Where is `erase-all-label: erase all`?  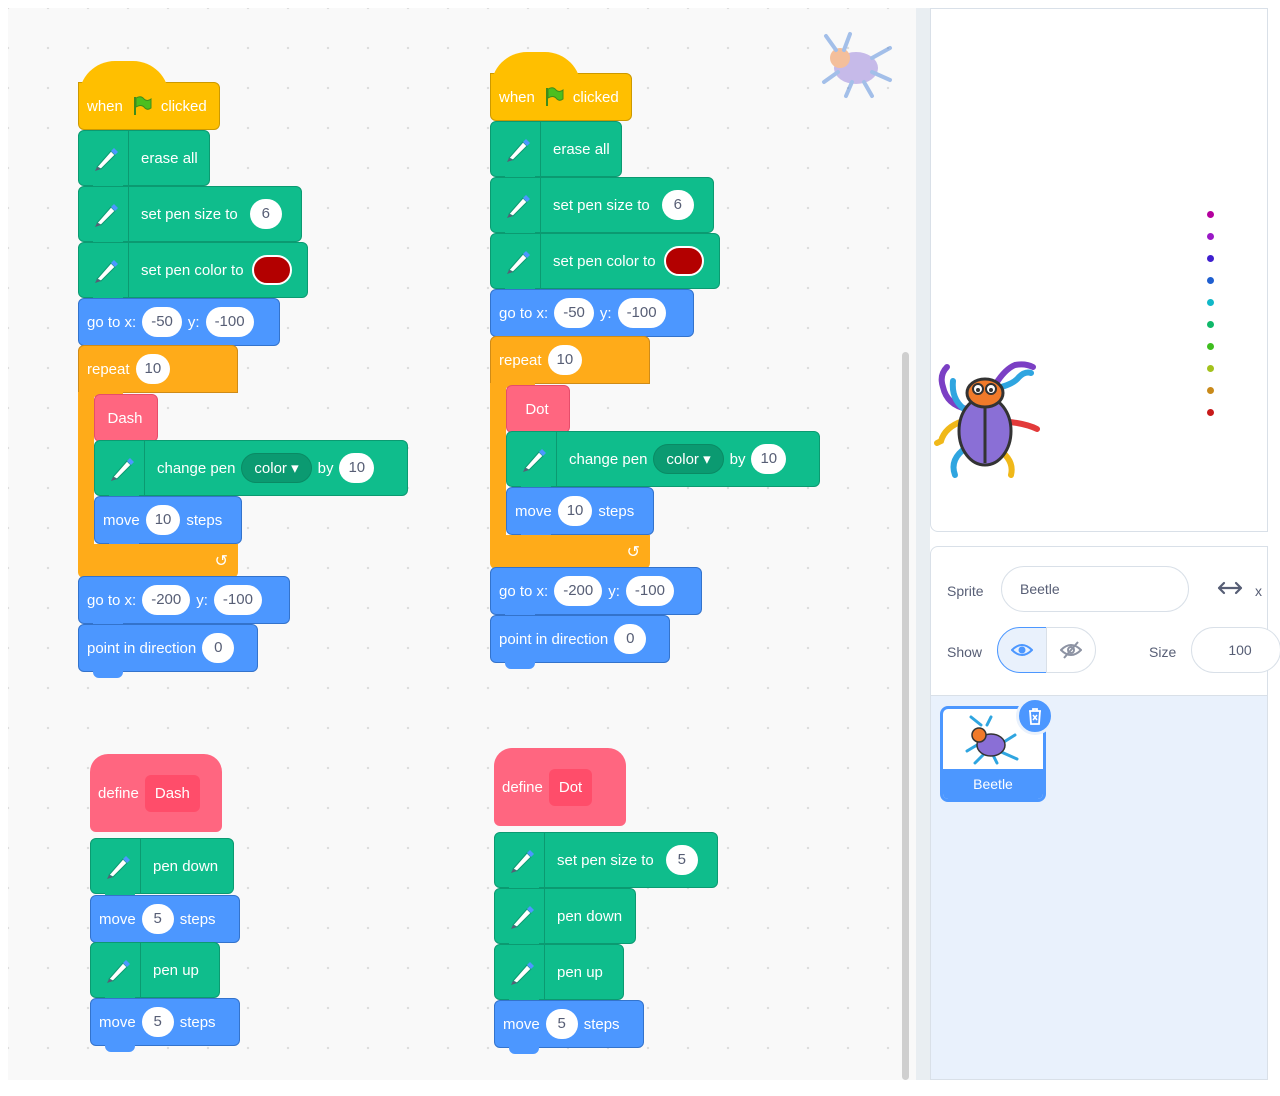
erase-all-label: erase all is located at coordinates (581, 149).